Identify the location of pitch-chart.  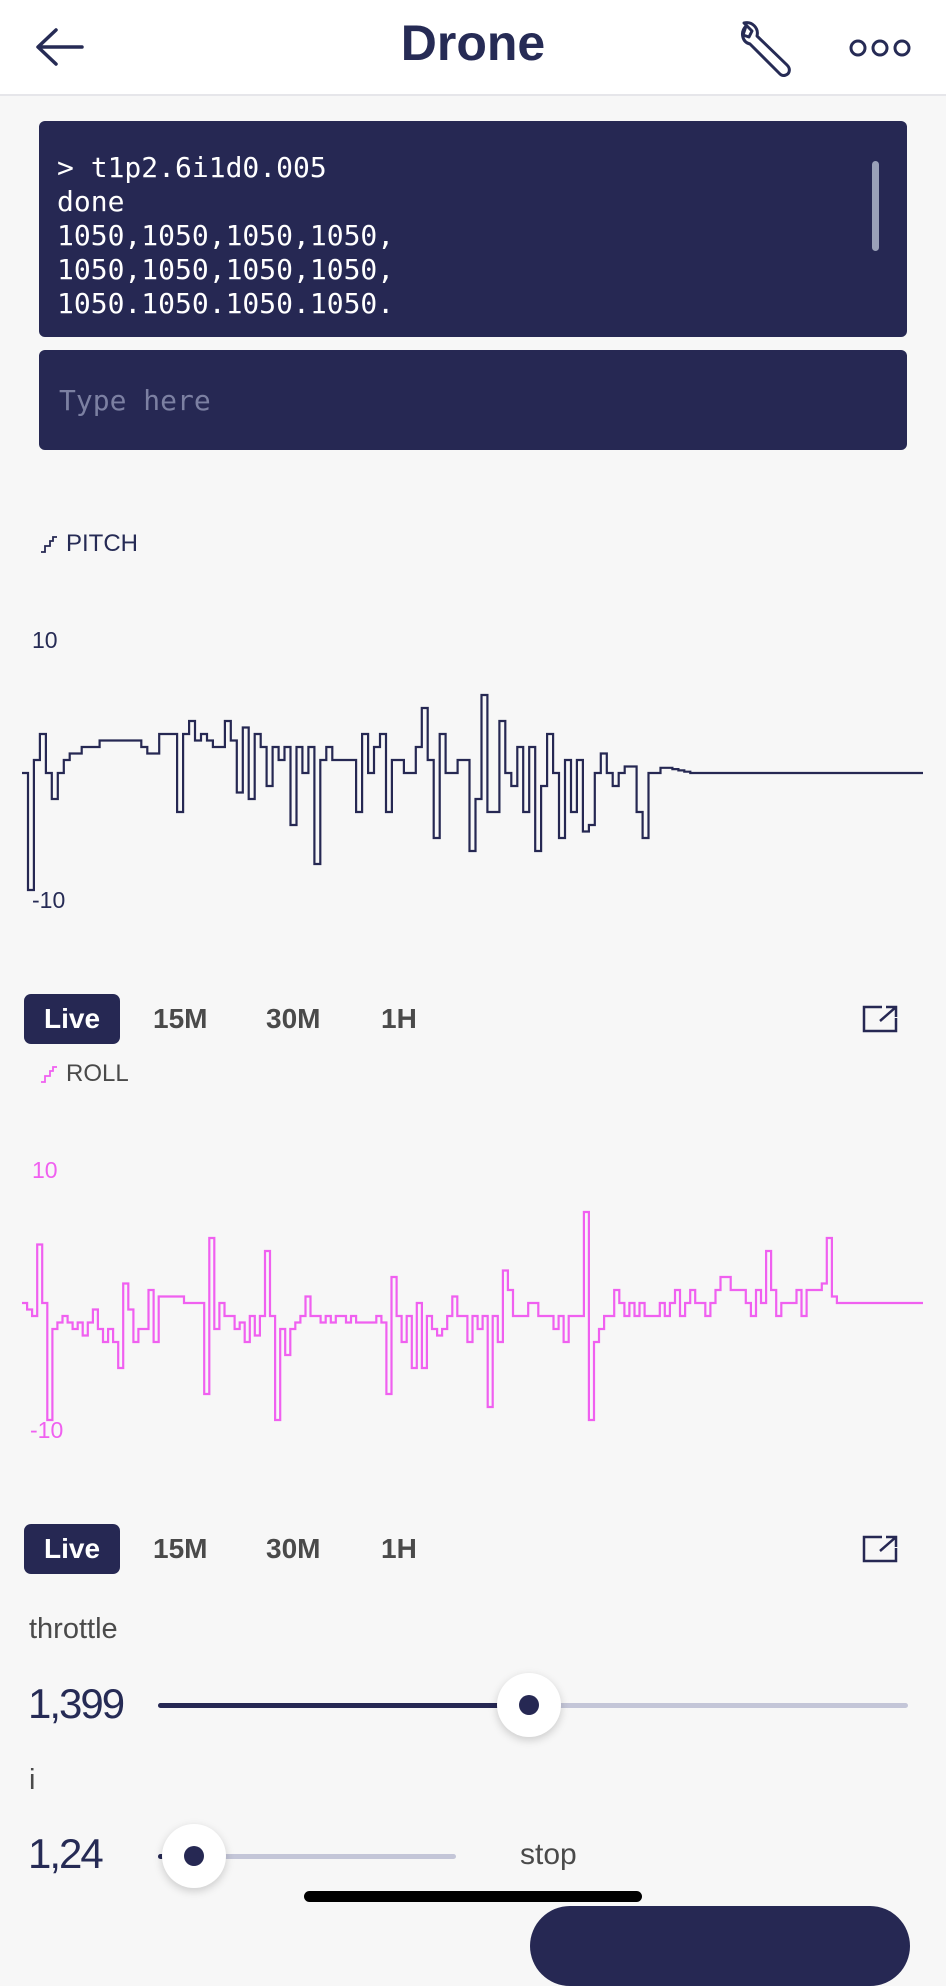
(472, 792).